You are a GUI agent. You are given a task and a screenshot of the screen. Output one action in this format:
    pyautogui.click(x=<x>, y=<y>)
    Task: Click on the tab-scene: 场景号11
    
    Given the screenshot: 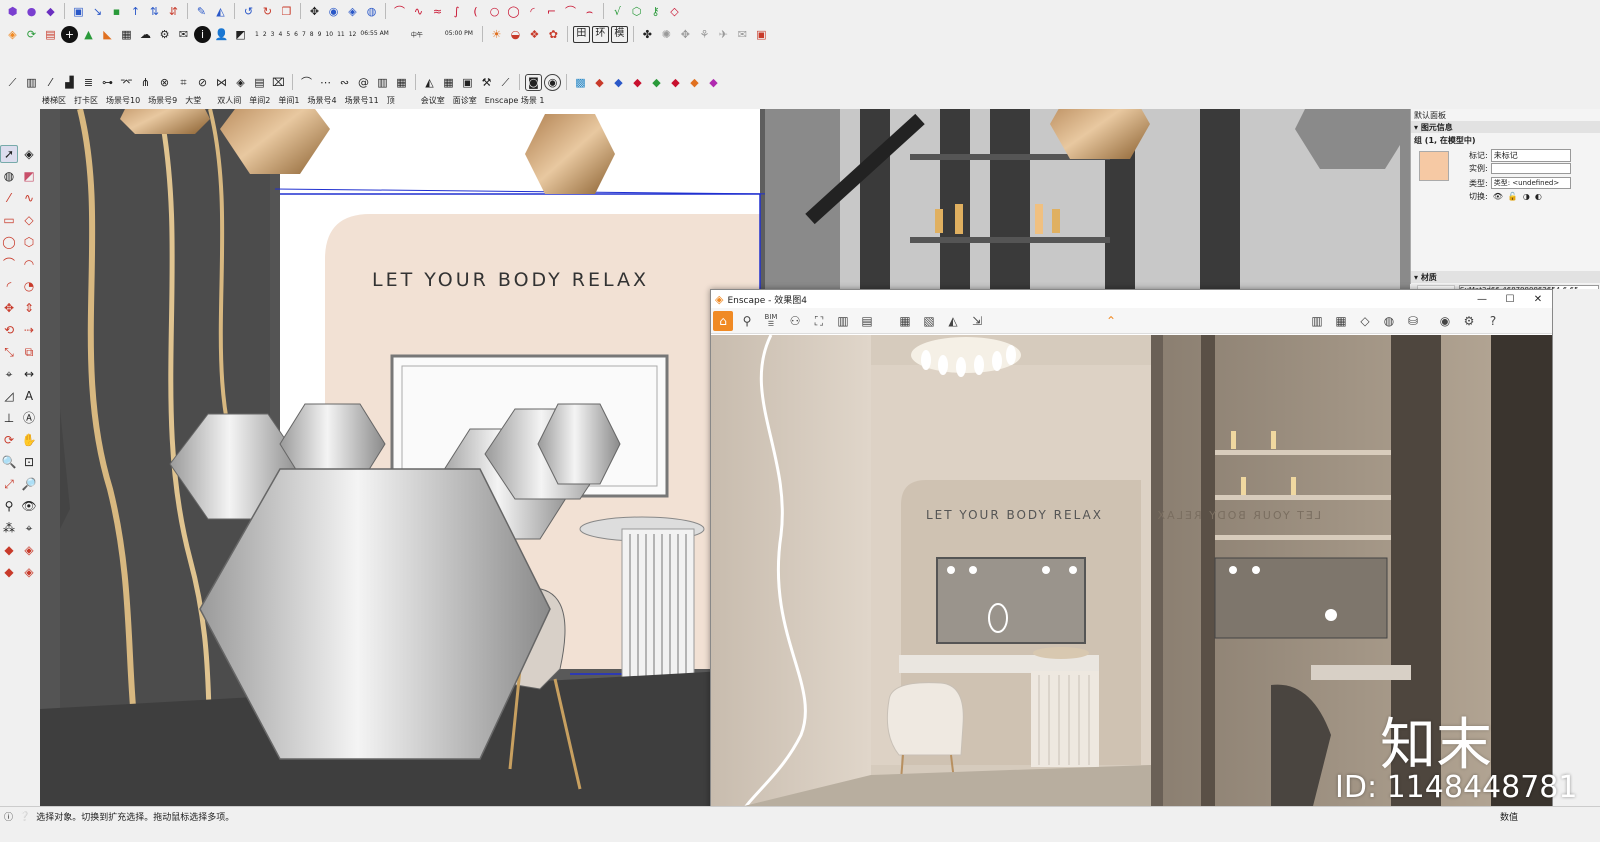 What is the action you would take?
    pyautogui.click(x=362, y=101)
    